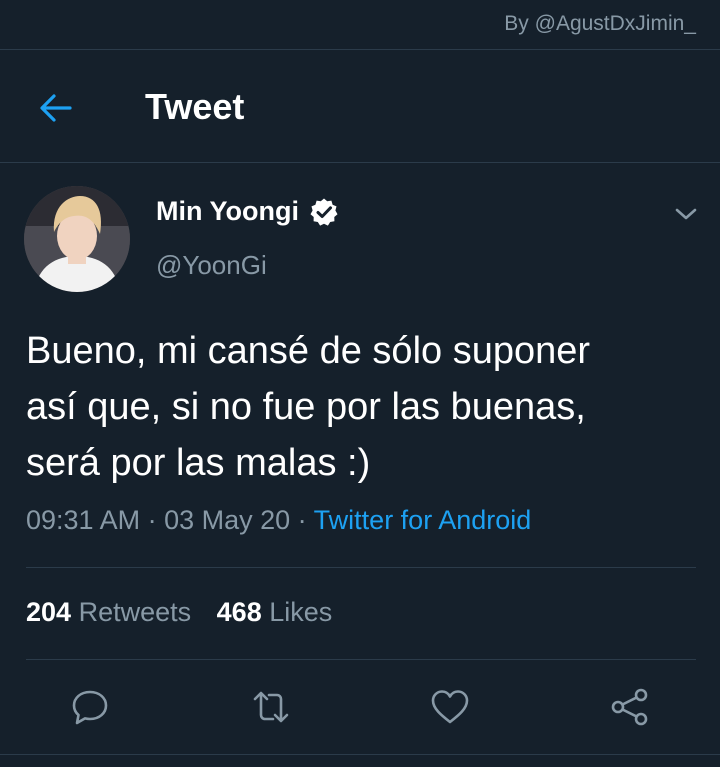 This screenshot has height=767, width=720. What do you see at coordinates (324, 212) in the screenshot?
I see `verified-badge-icon` at bounding box center [324, 212].